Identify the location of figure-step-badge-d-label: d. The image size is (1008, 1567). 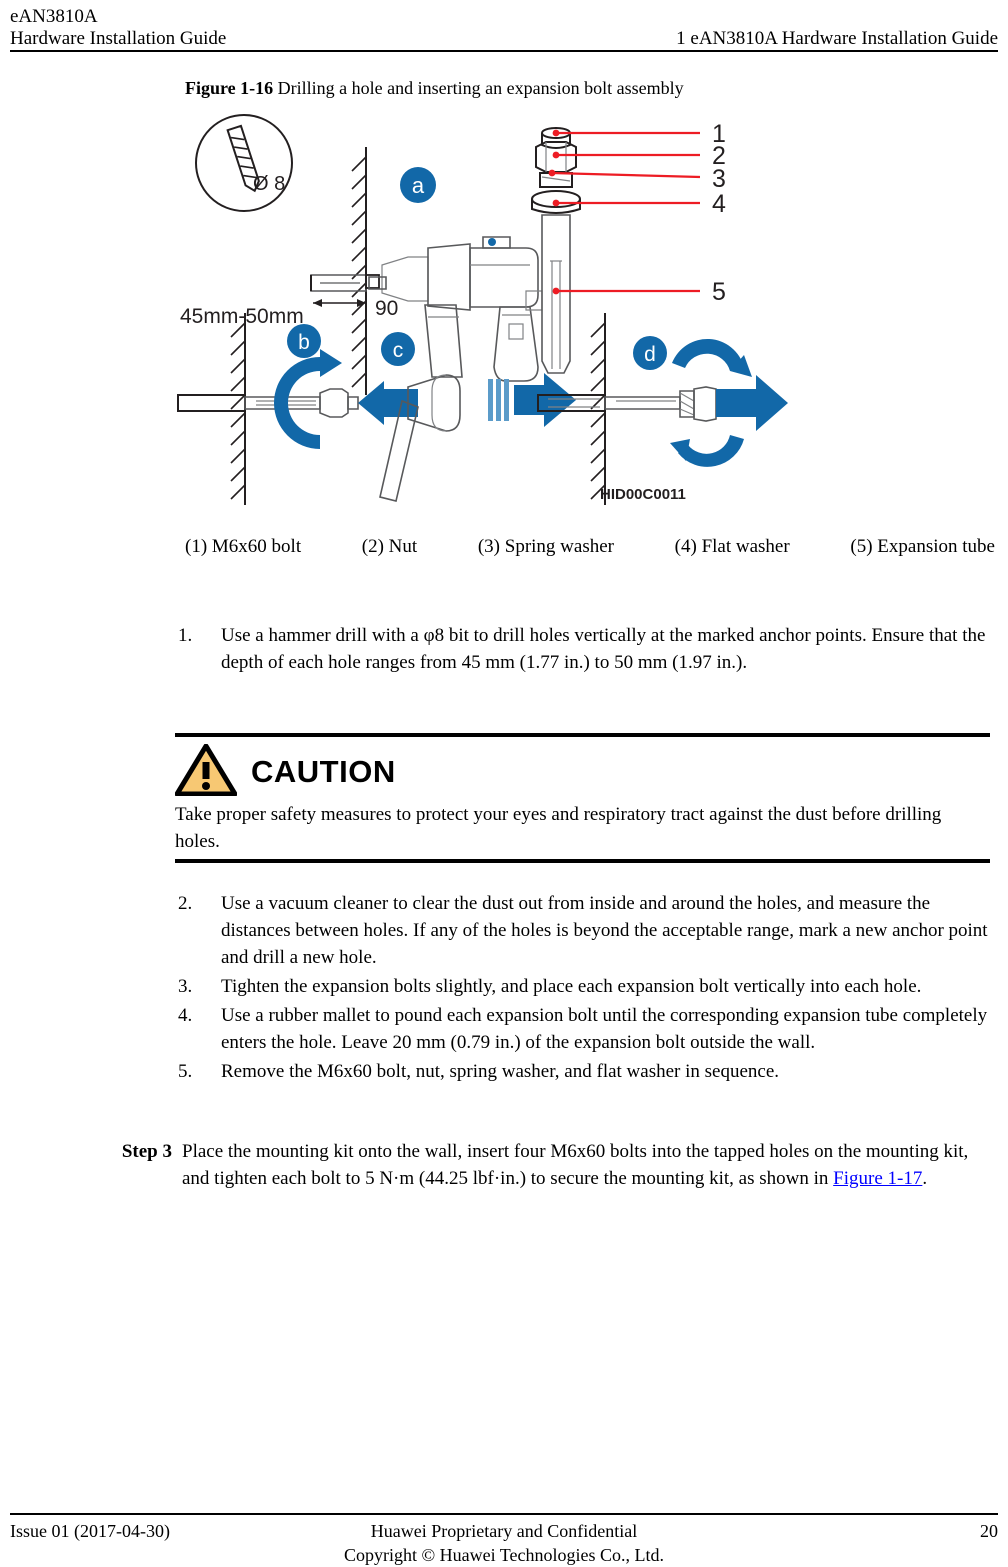
(650, 354).